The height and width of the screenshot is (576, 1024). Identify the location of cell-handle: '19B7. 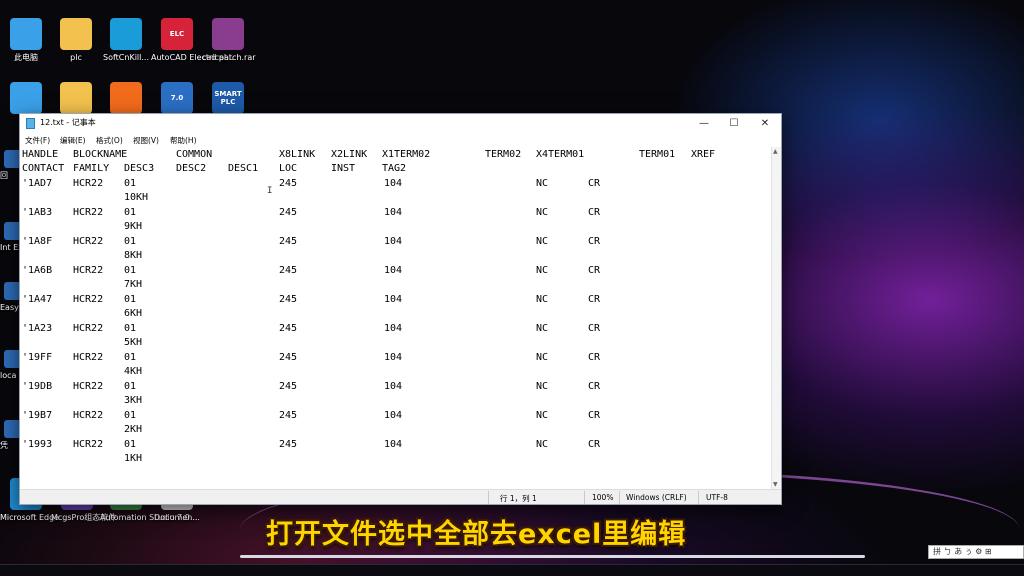
(37, 415).